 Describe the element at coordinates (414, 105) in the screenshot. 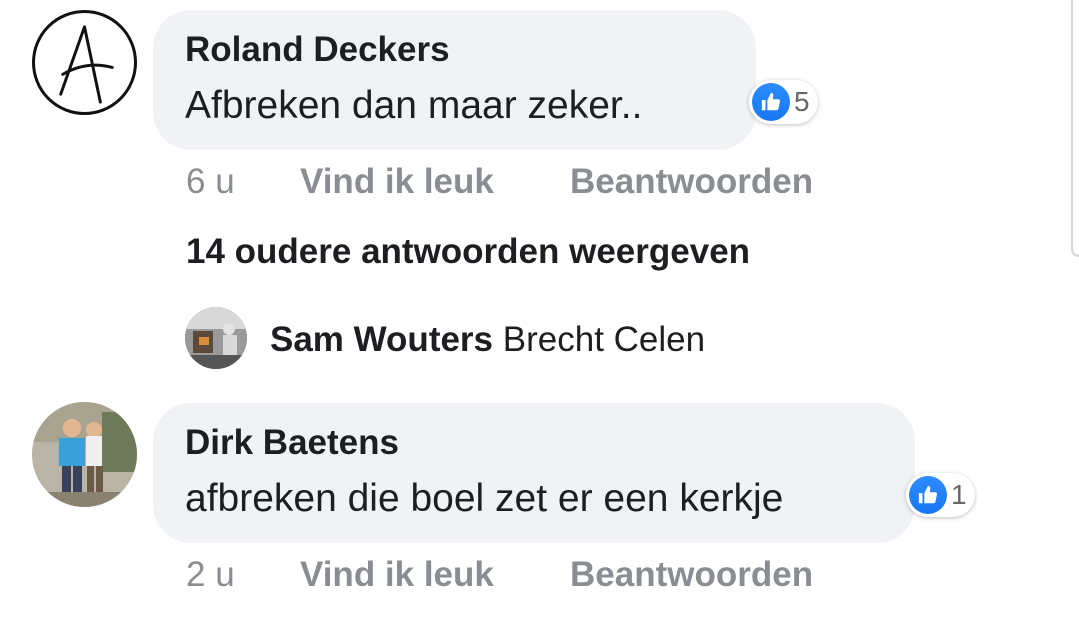

I see `comment-text: Afbreken dan maar zeker..` at that location.